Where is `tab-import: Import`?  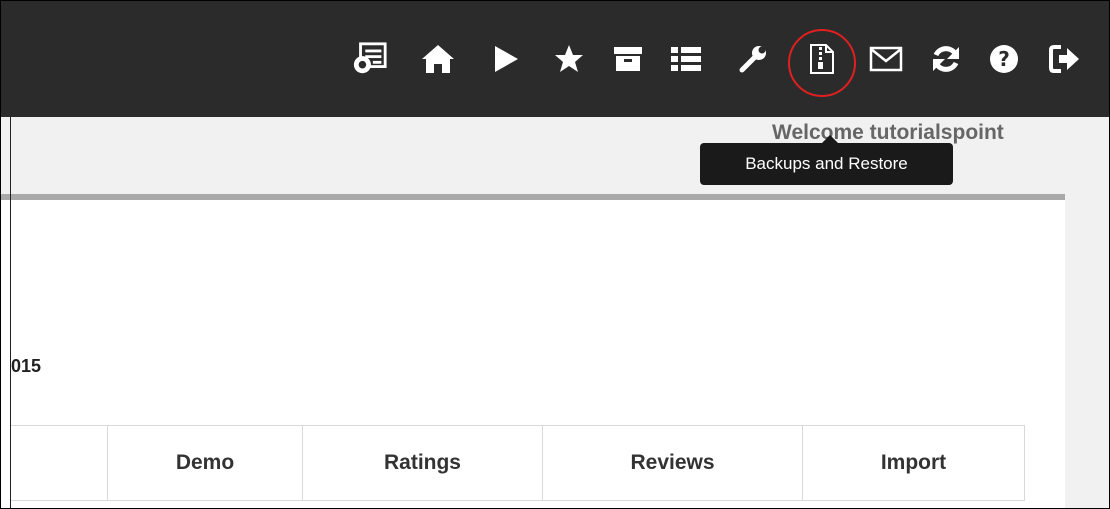 tab-import: Import is located at coordinates (914, 463).